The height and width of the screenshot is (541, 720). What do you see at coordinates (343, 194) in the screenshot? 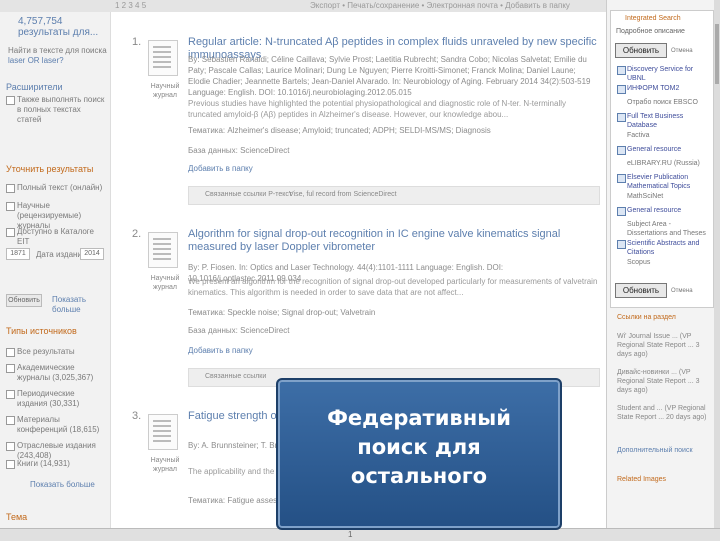
I see `view-record-link: Vise, ful record from ScienceDirect` at bounding box center [343, 194].